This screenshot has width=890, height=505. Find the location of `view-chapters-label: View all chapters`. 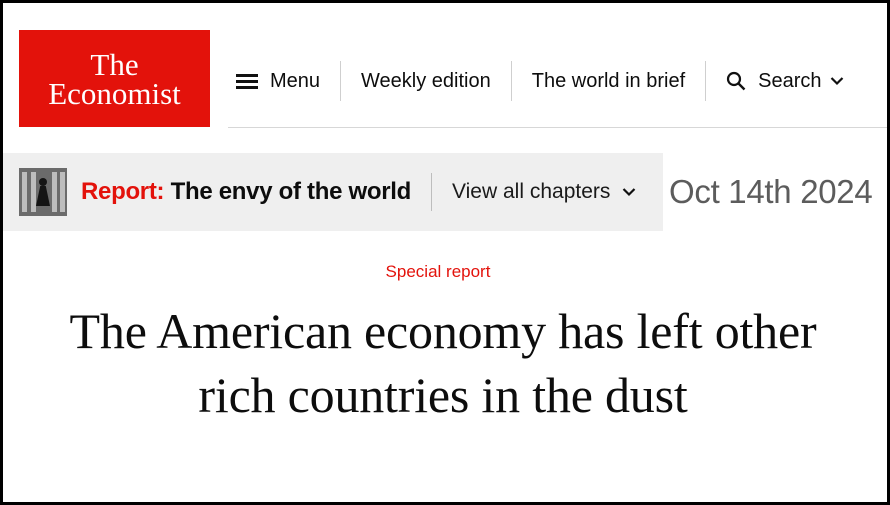

view-chapters-label: View all chapters is located at coordinates (531, 191).